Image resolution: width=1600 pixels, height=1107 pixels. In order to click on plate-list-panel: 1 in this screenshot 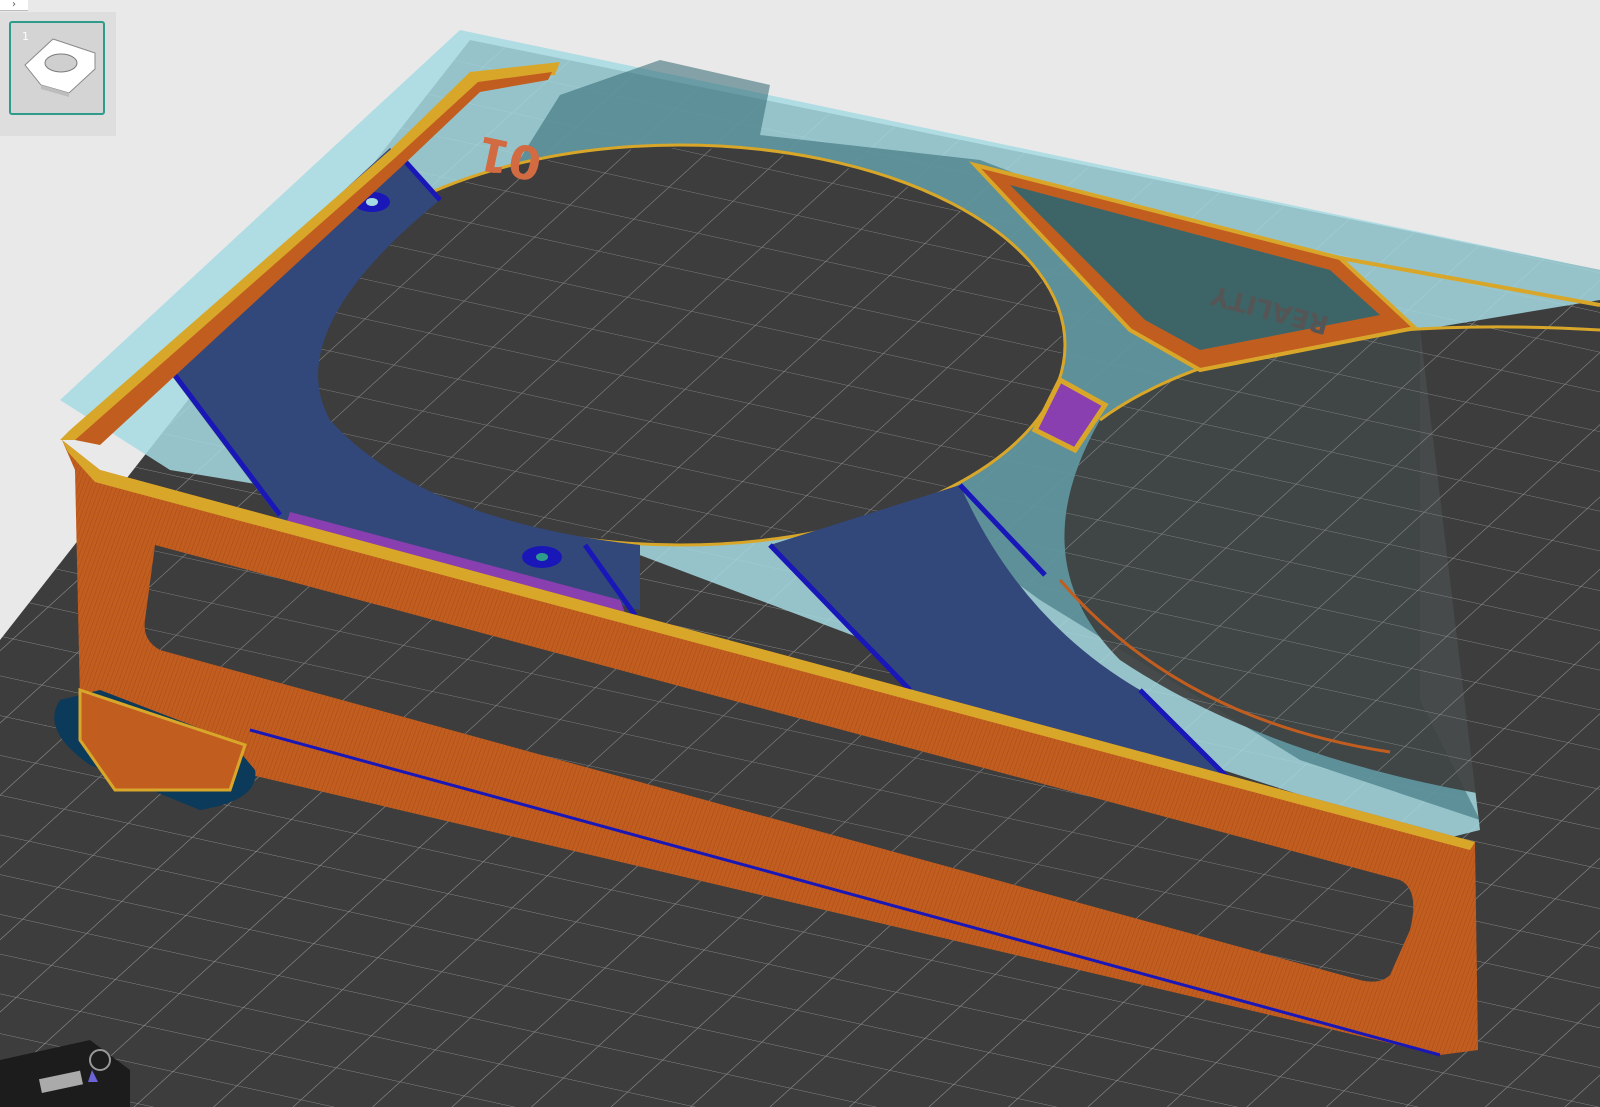, I will do `click(58, 74)`.